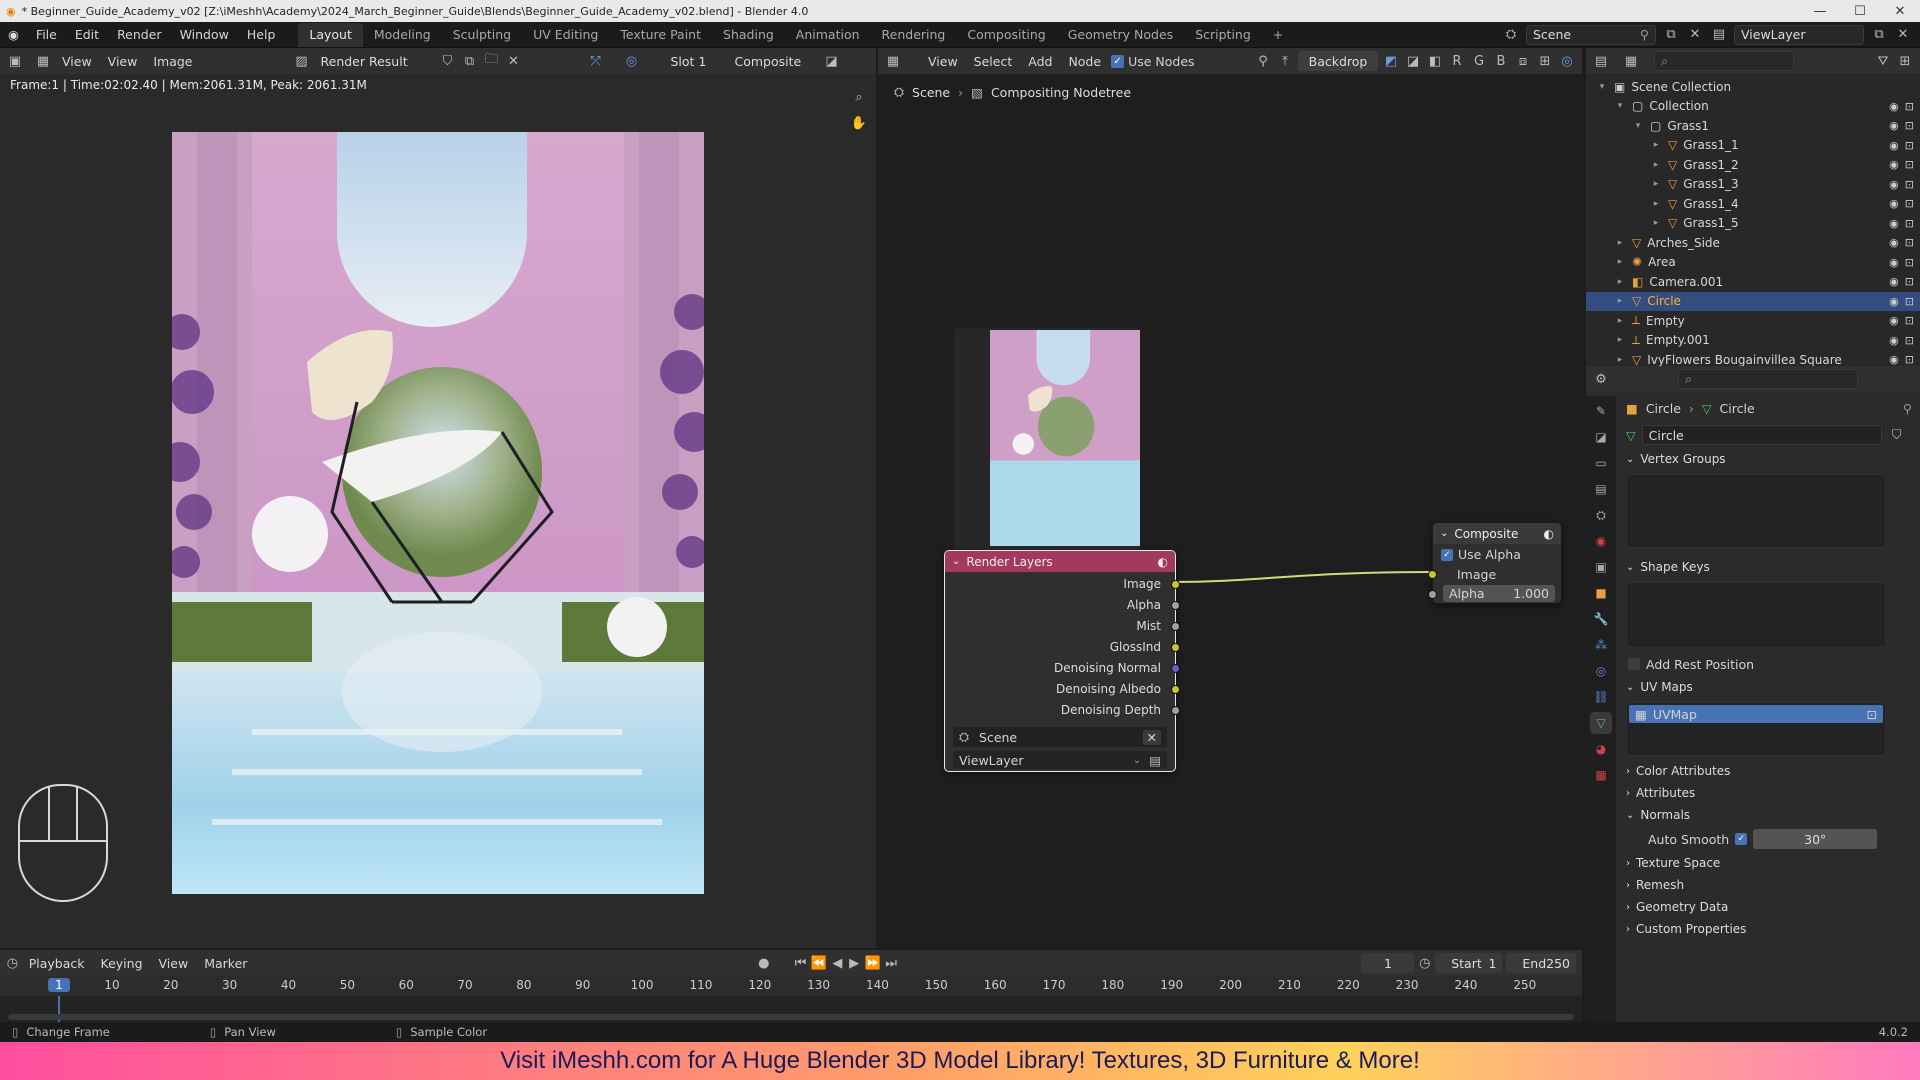  I want to click on delete-viewlayer-icon: ✕, so click(1903, 35).